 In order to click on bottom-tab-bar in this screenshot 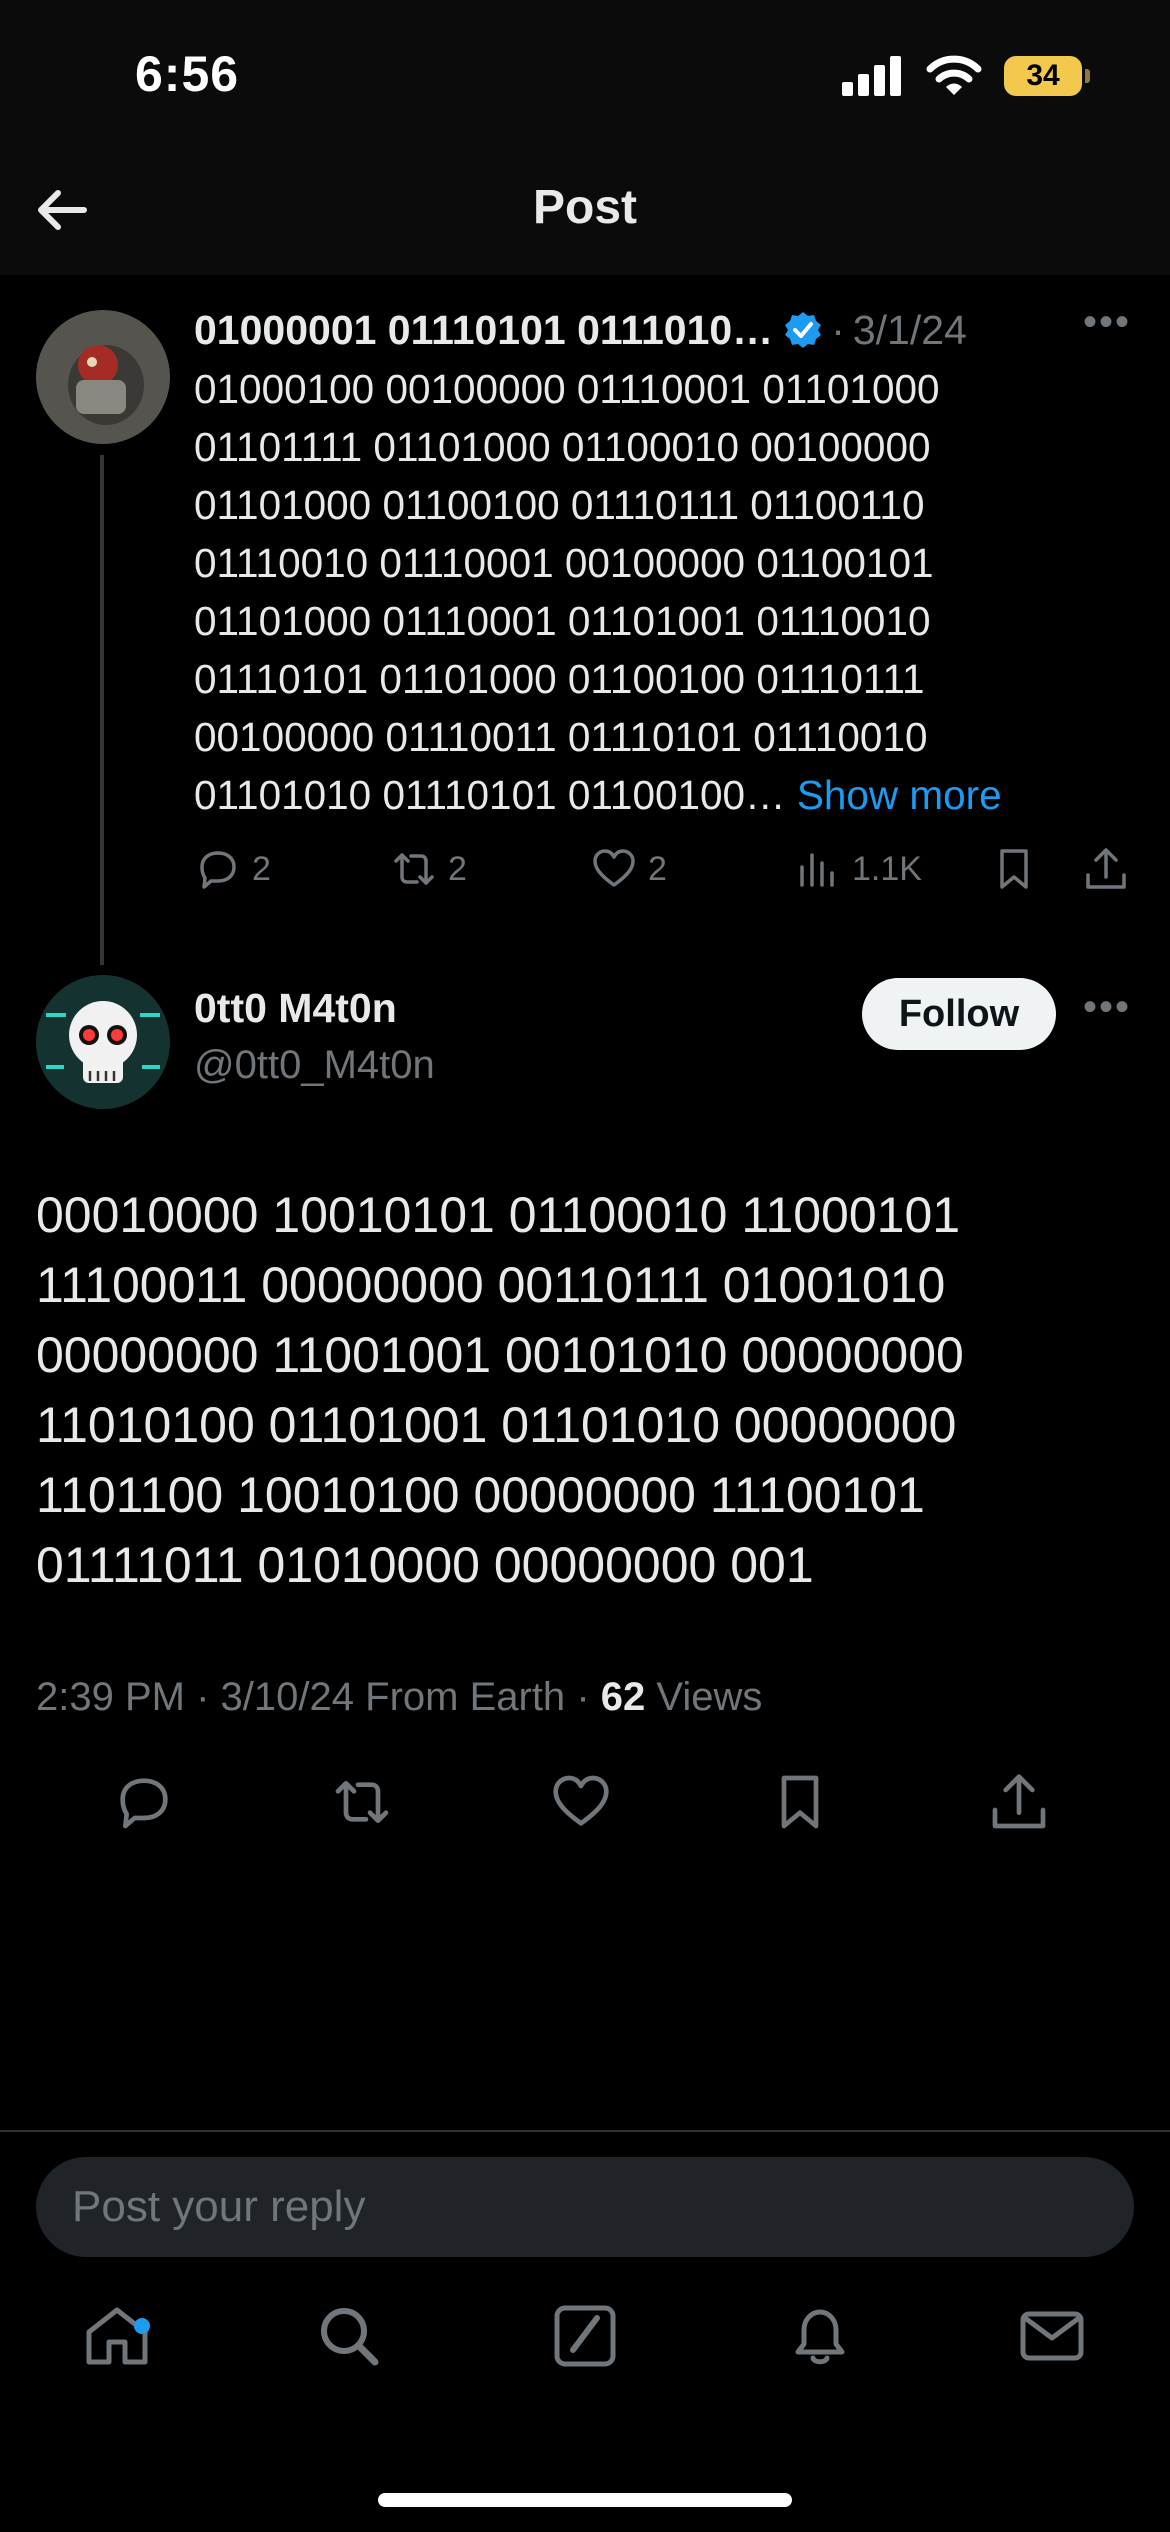, I will do `click(585, 2355)`.